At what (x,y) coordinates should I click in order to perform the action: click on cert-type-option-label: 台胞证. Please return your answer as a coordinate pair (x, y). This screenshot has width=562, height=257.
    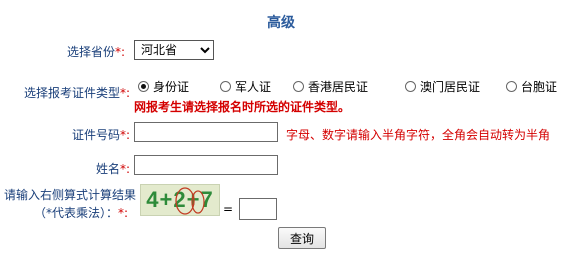
    Looking at the image, I should click on (539, 87).